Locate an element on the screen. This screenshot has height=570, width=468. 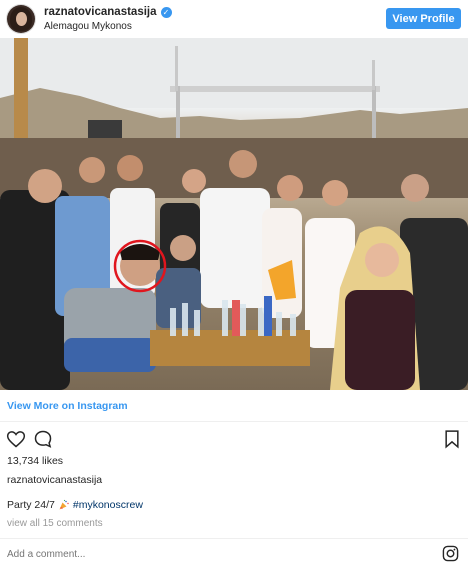
likes-count: 13,734 likes is located at coordinates (35, 461).